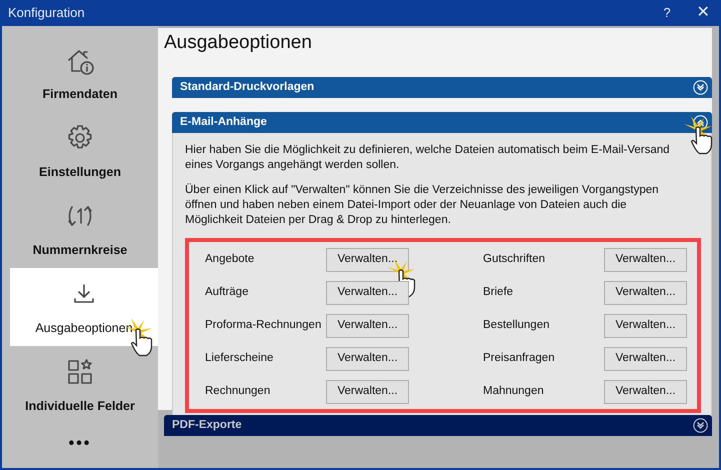 Image resolution: width=721 pixels, height=470 pixels. Describe the element at coordinates (239, 358) in the screenshot. I see `row-label: Lieferscheine` at that location.